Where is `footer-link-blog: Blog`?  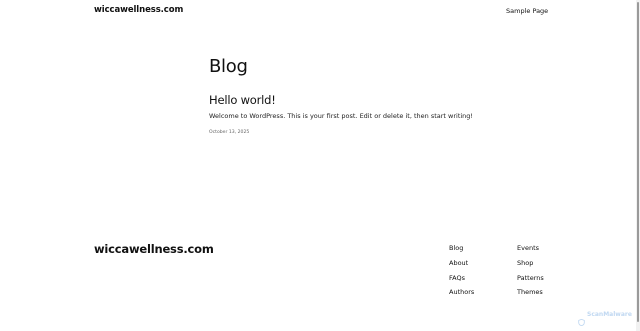 footer-link-blog: Blog is located at coordinates (461, 249).